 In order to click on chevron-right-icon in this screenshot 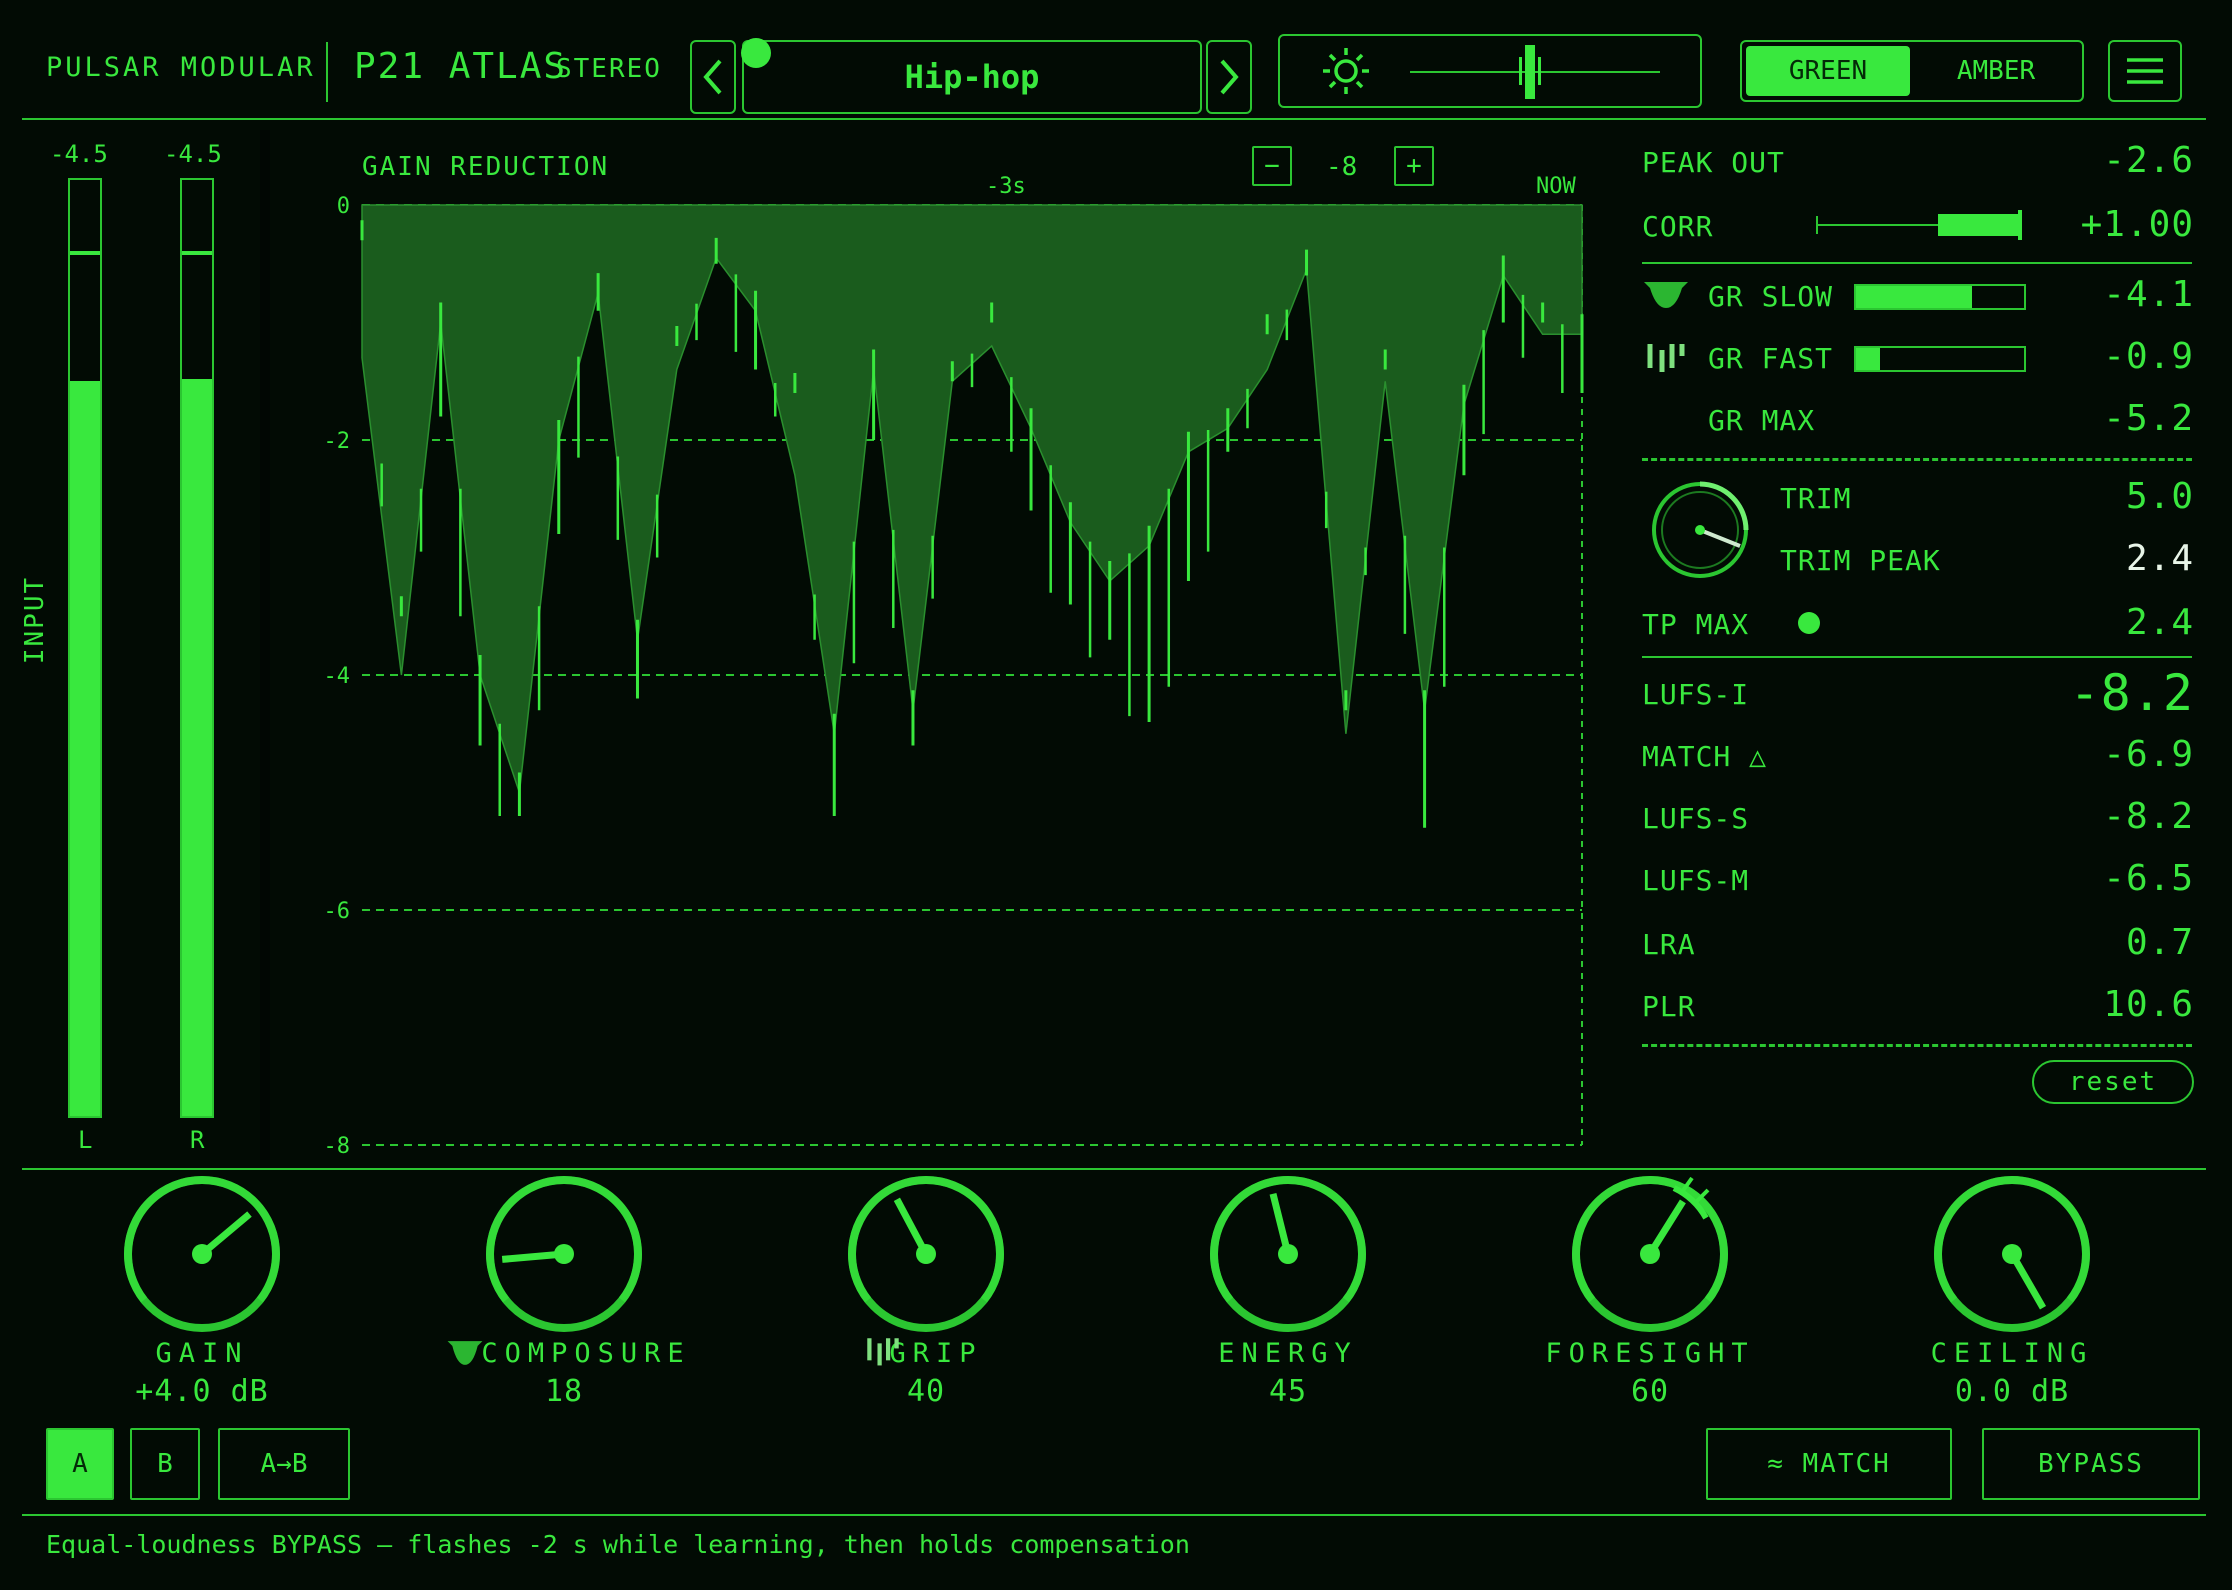, I will do `click(1229, 77)`.